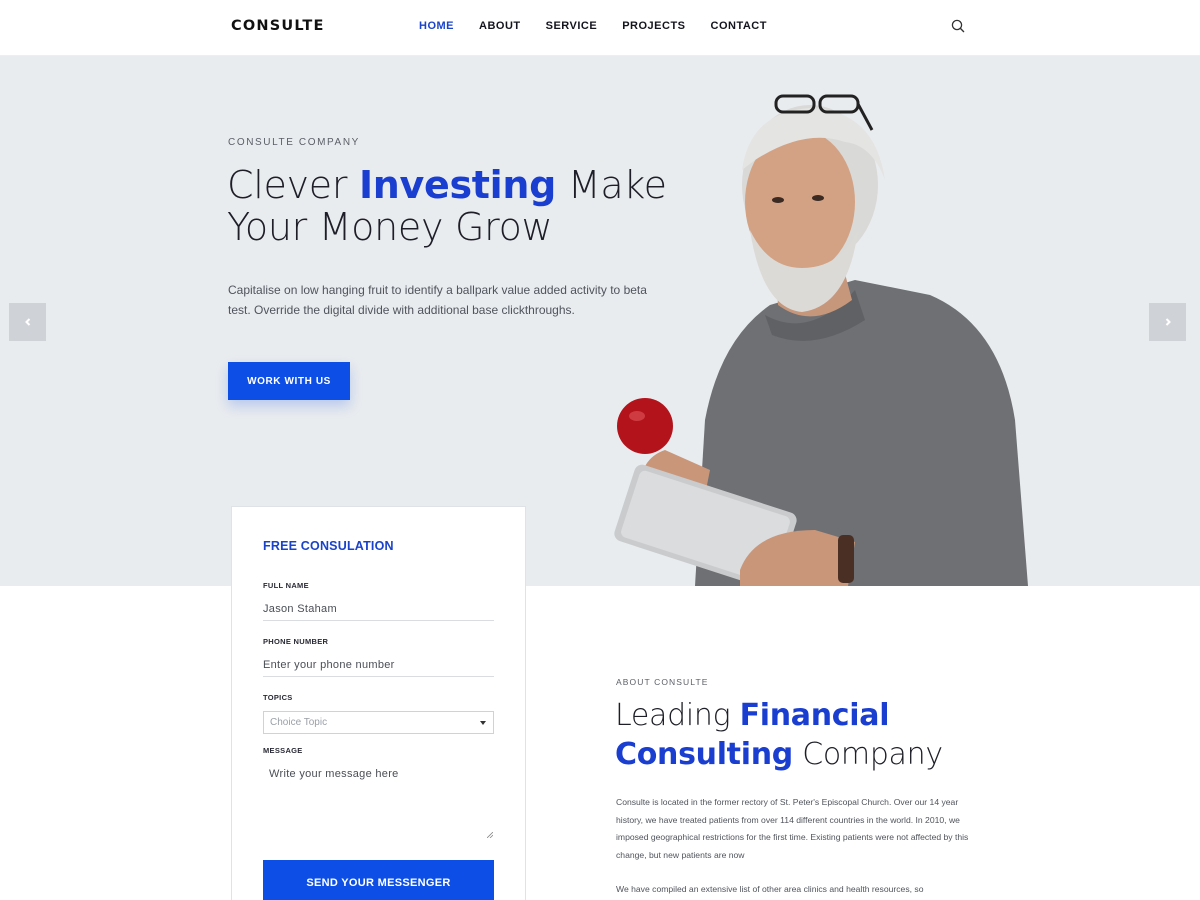  What do you see at coordinates (378, 800) in the screenshot?
I see `message-field` at bounding box center [378, 800].